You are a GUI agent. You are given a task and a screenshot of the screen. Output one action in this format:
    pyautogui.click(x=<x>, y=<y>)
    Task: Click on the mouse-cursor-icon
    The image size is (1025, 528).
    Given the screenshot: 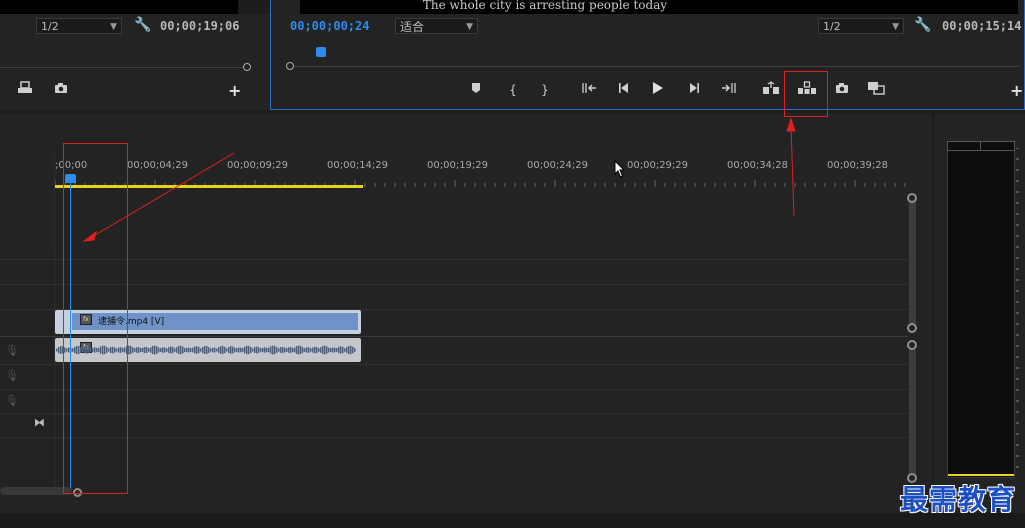 What is the action you would take?
    pyautogui.click(x=620, y=169)
    